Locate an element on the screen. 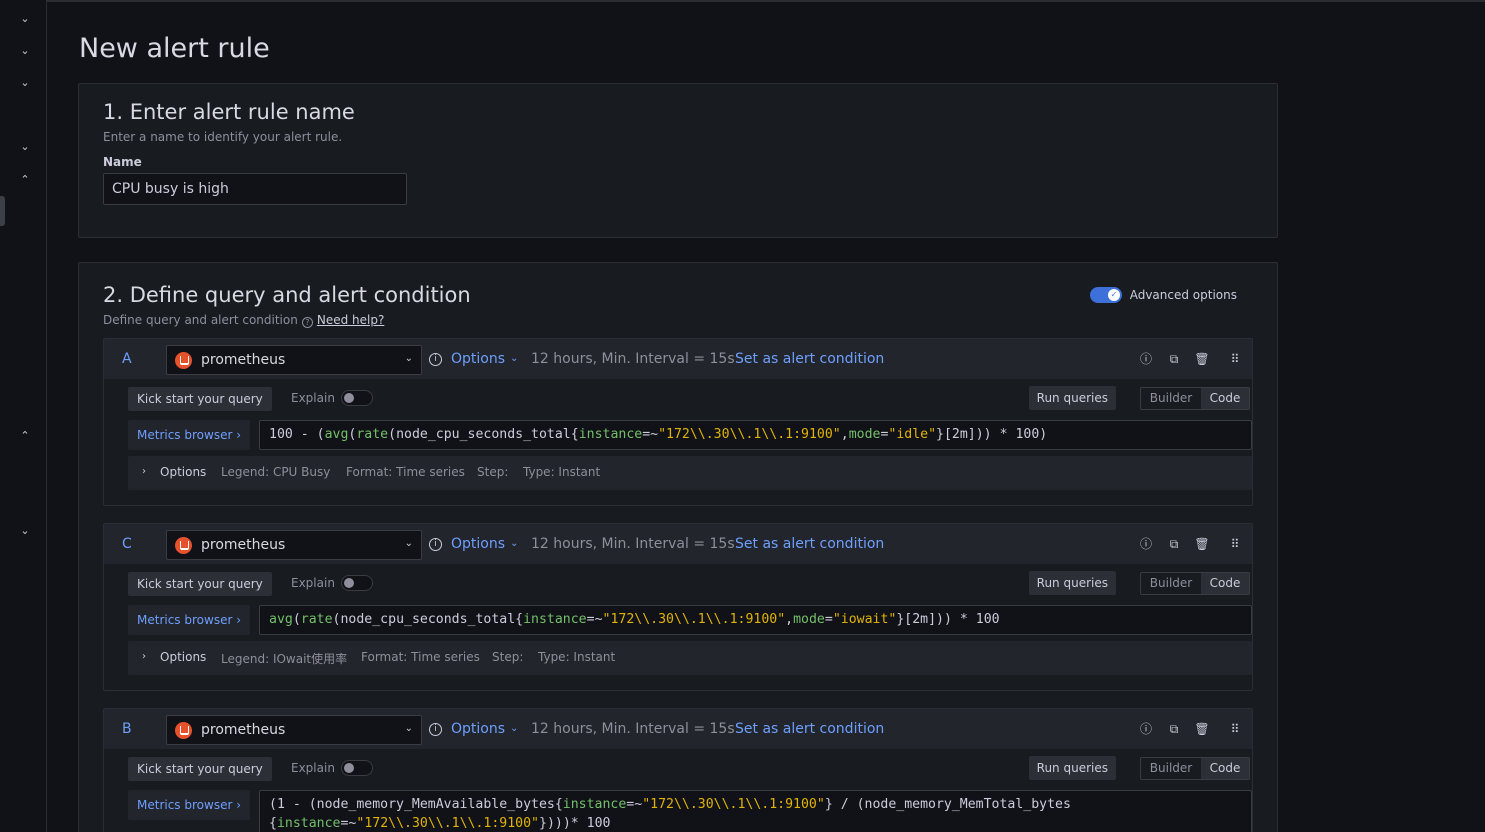 Image resolution: width=1485 pixels, height=832 pixels. code-token: "iowait" is located at coordinates (864, 619).